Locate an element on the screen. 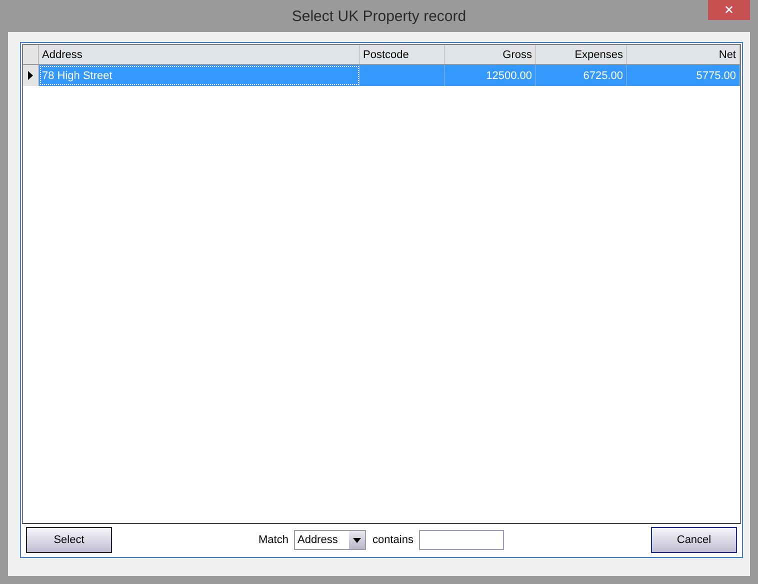 The height and width of the screenshot is (584, 758). table-cell: 6725.00 is located at coordinates (581, 75).